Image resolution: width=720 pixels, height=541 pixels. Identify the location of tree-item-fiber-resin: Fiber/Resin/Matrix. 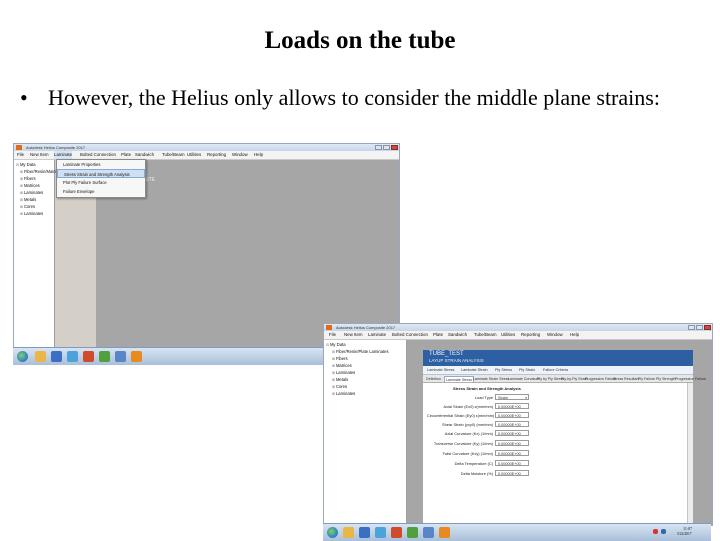
(39, 172).